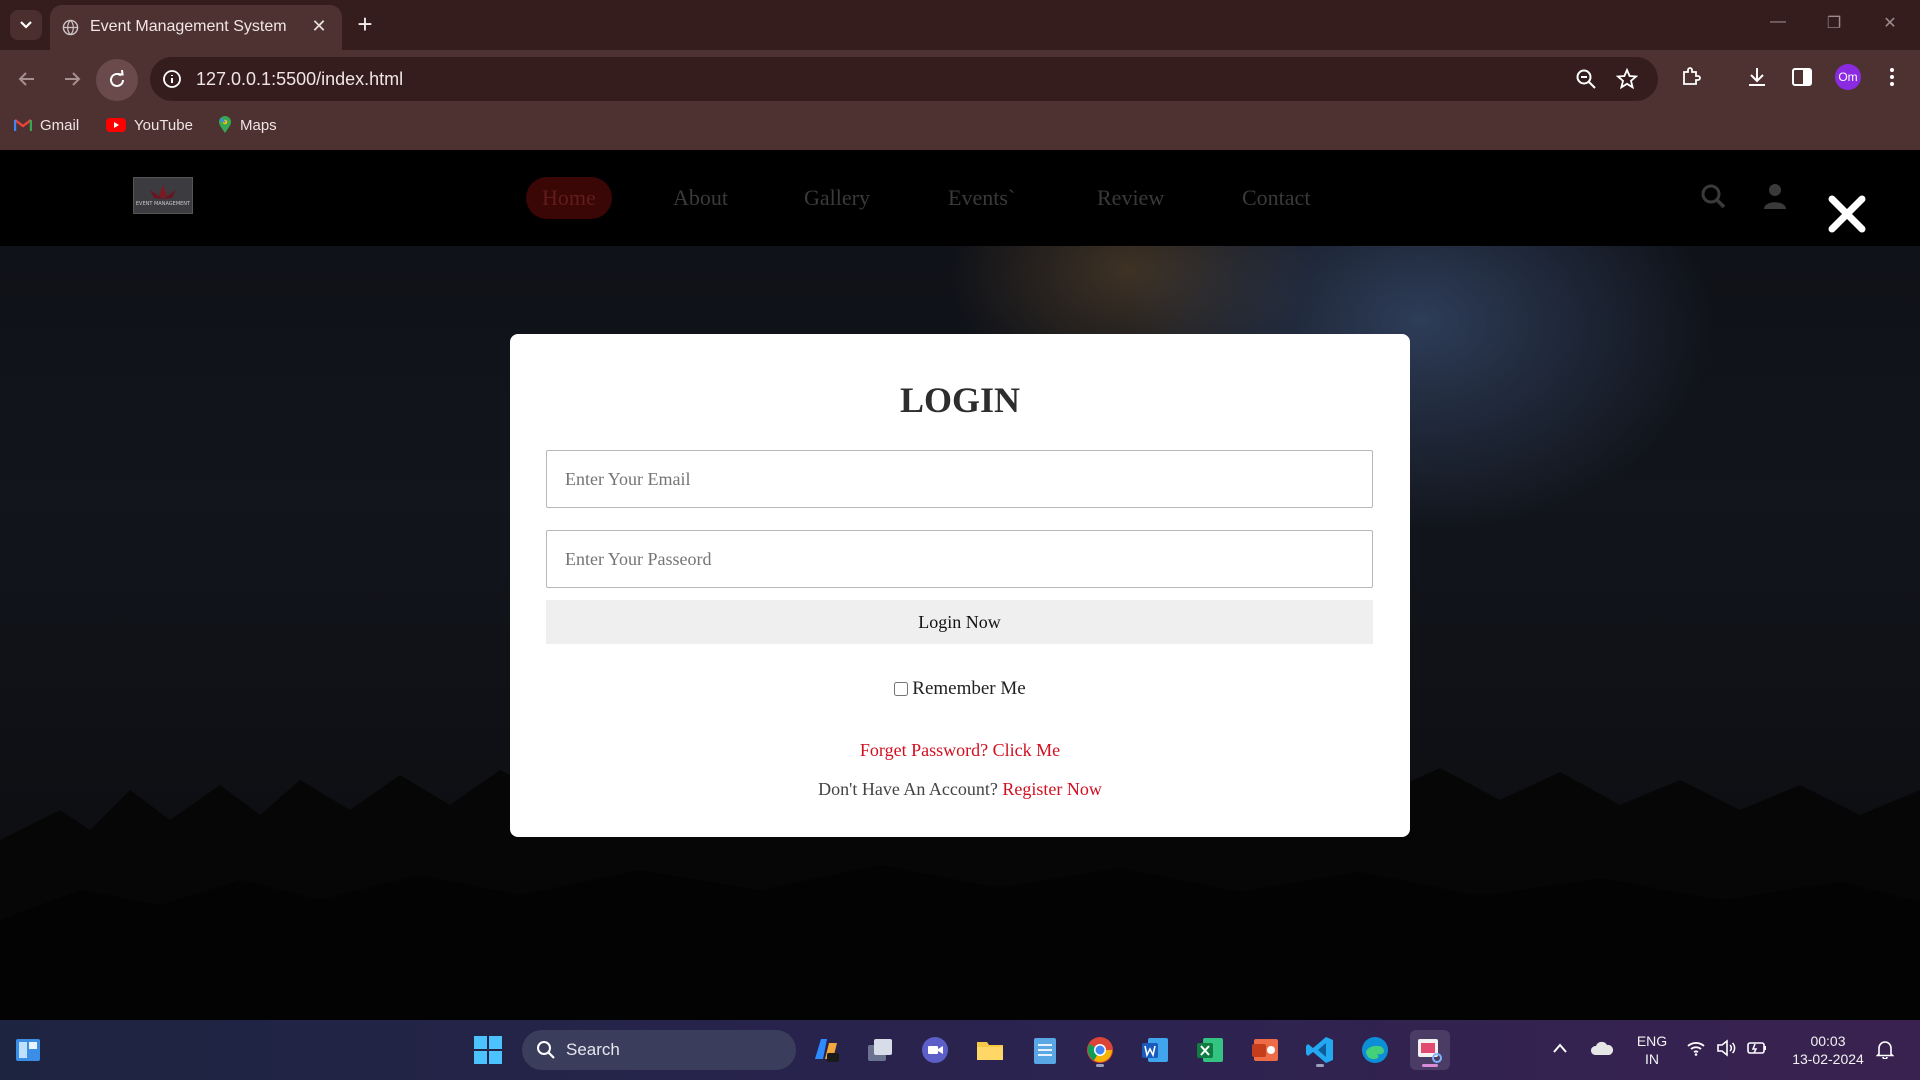  Describe the element at coordinates (258, 125) in the screenshot. I see `bookmark-label: Maps` at that location.